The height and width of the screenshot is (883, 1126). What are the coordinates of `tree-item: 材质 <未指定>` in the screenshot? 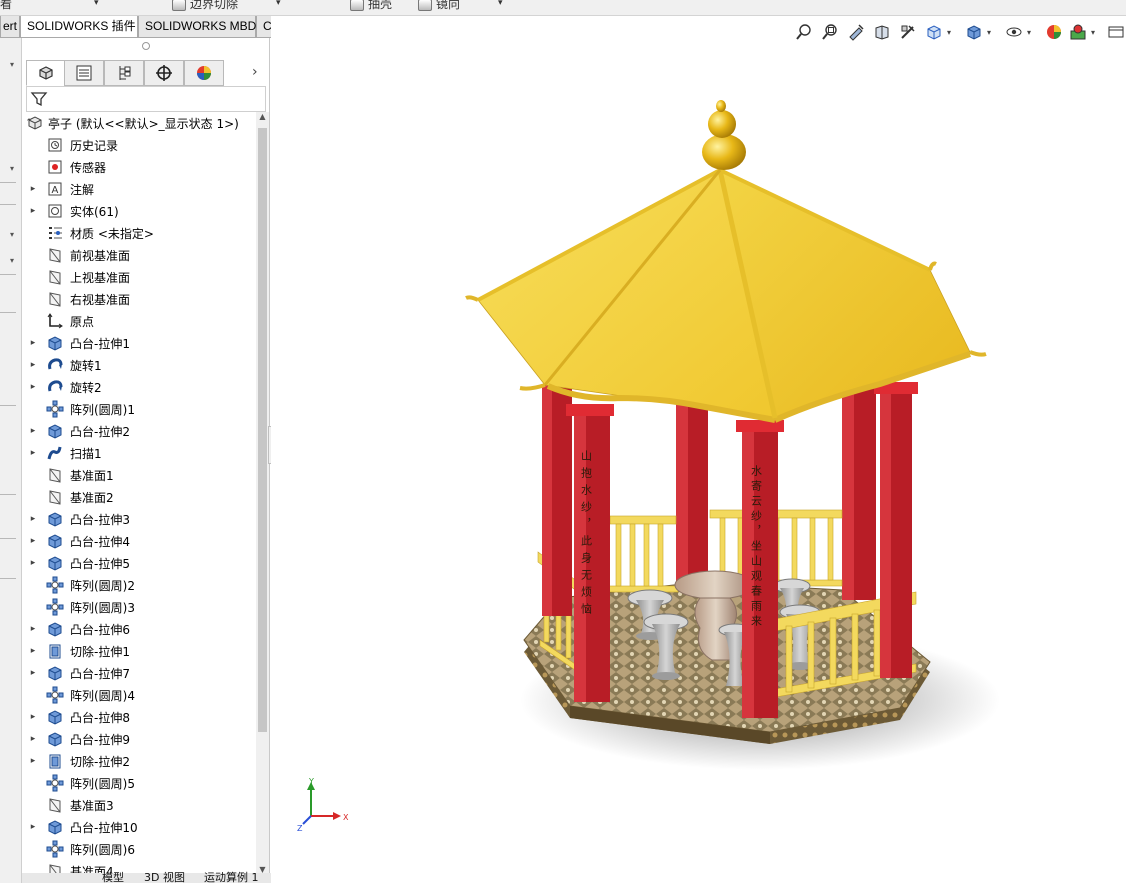 It's located at (139, 233).